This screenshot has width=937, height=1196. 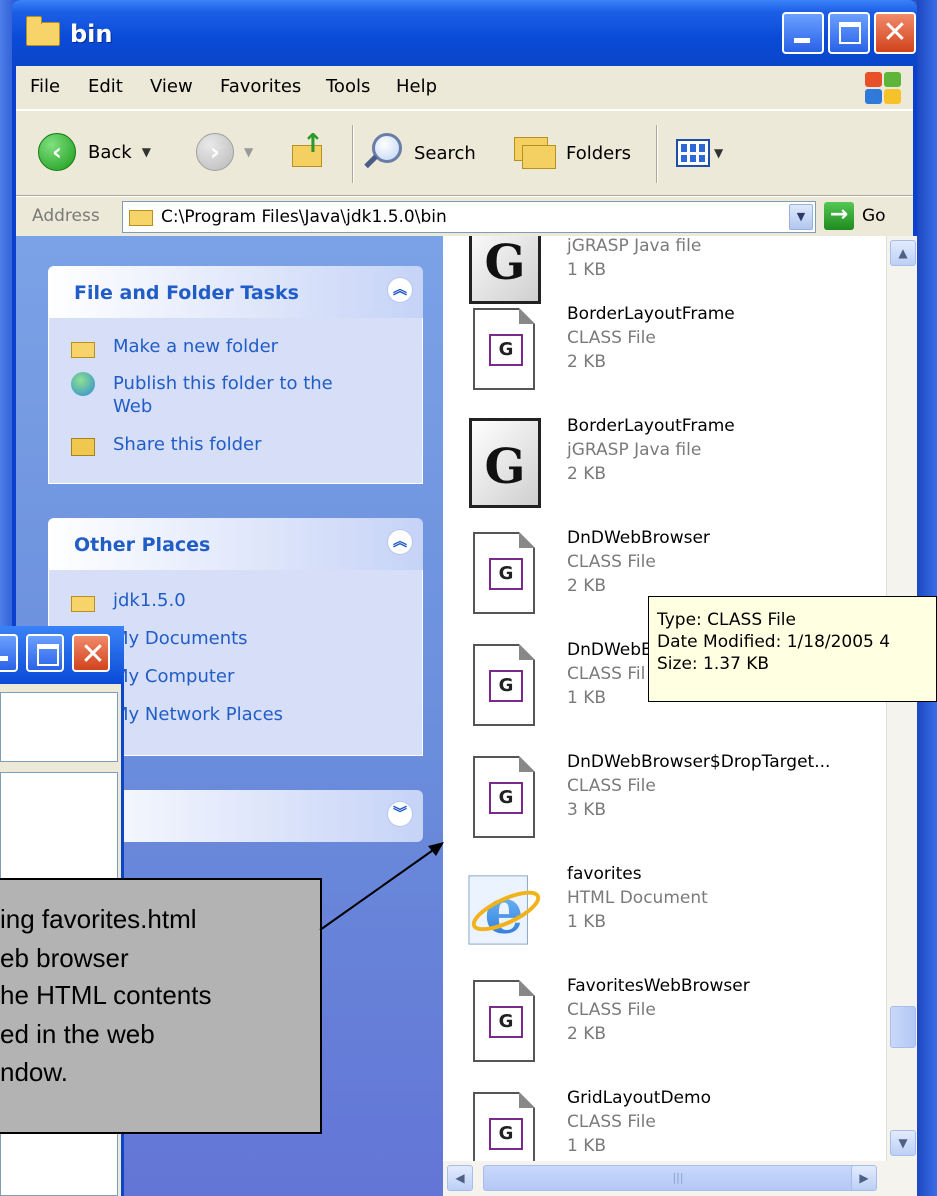 I want to click on file-name: DnDWebB, so click(x=610, y=650).